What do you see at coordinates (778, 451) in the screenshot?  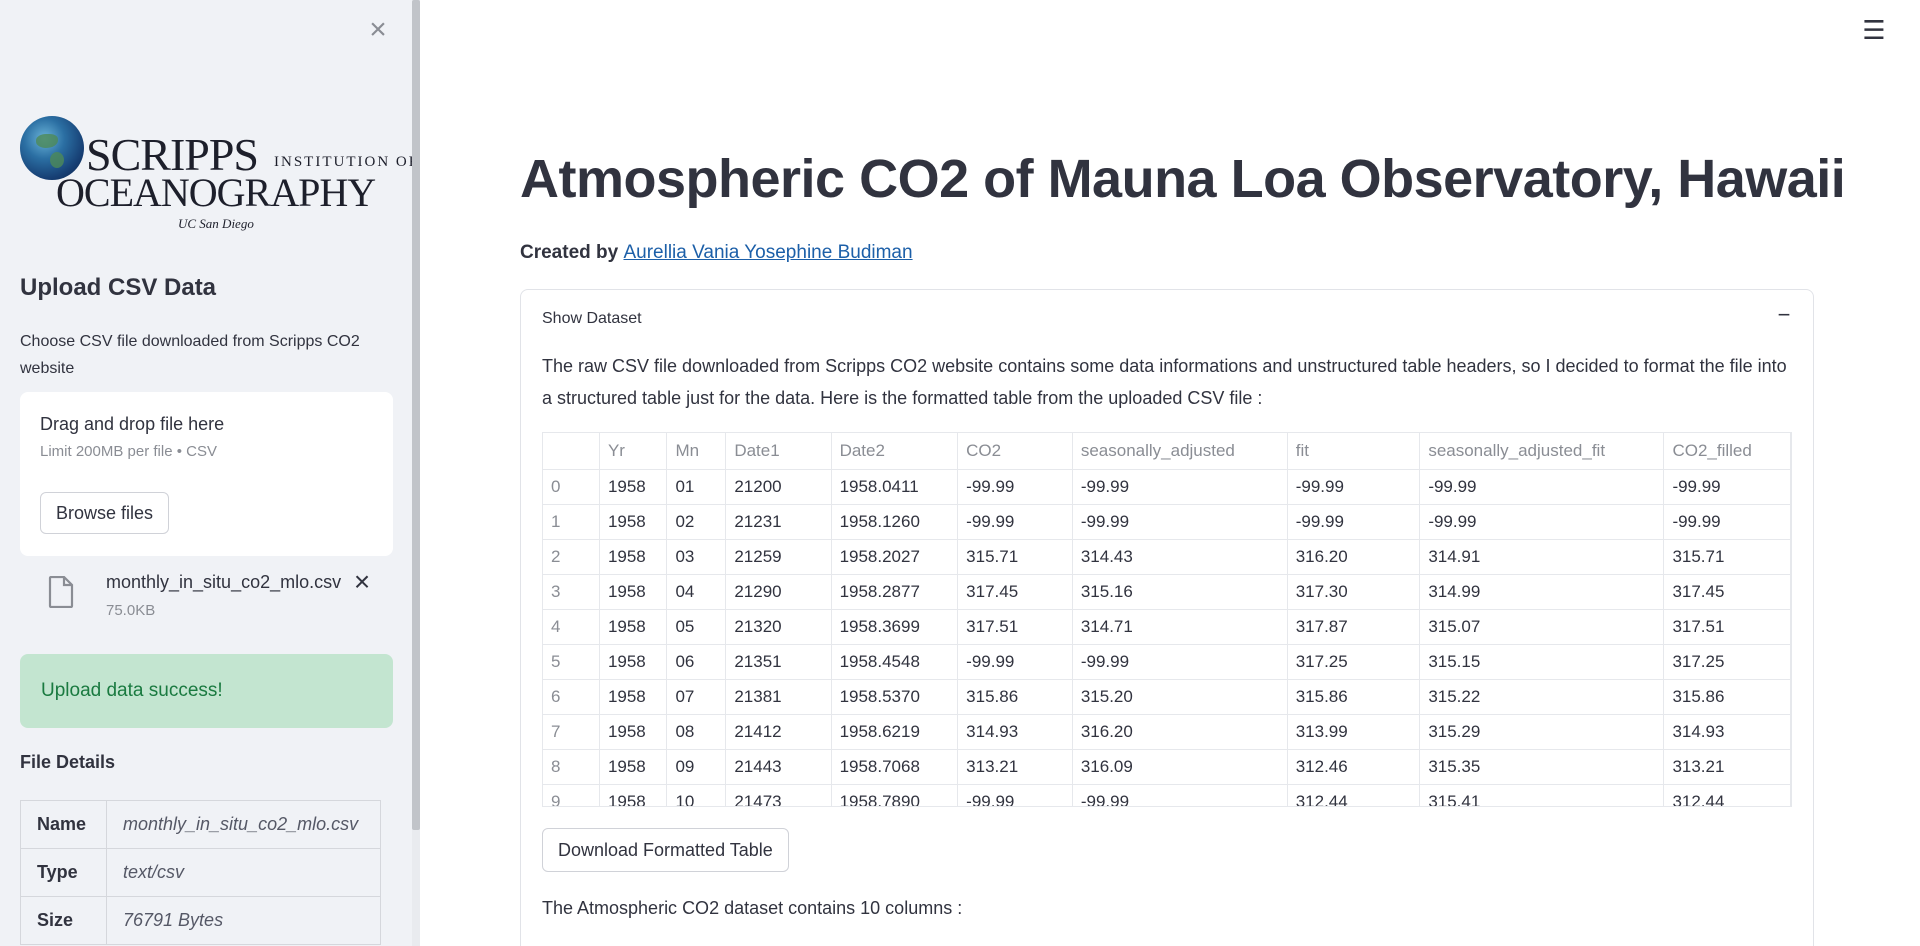 I see `column-header: Date1` at bounding box center [778, 451].